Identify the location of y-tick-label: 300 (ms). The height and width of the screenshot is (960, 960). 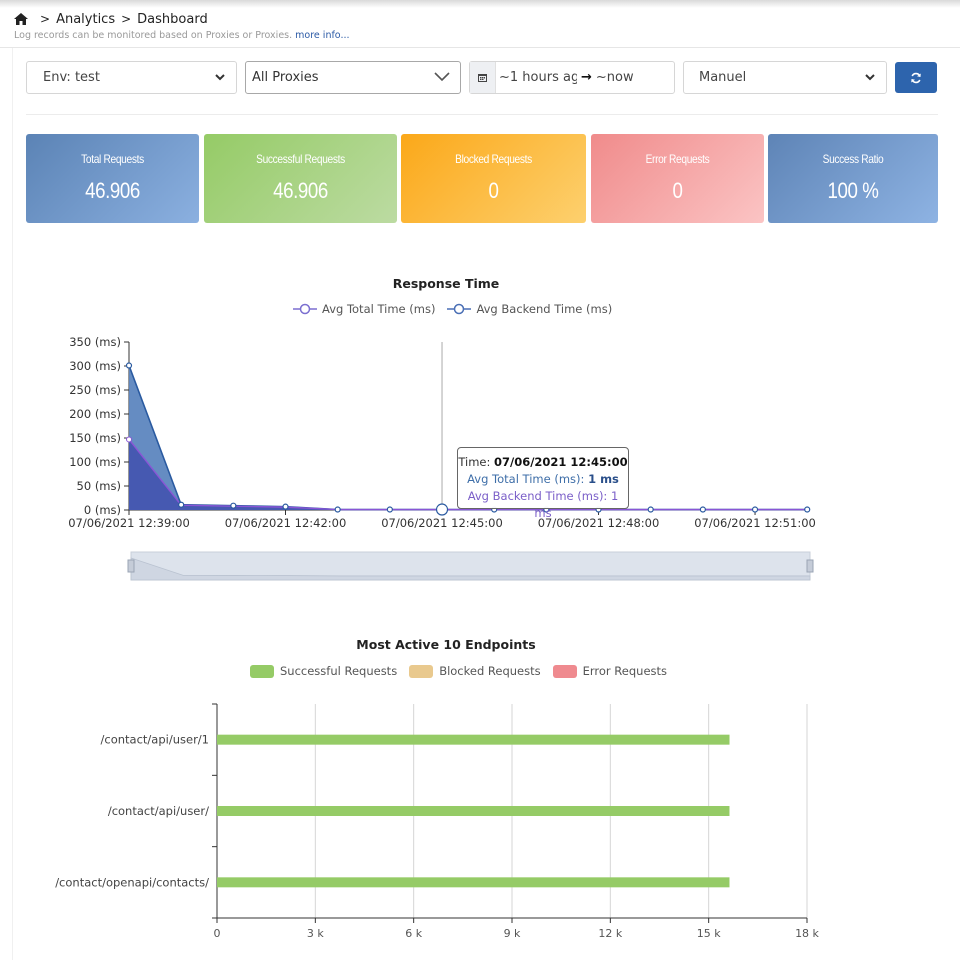
(95, 366).